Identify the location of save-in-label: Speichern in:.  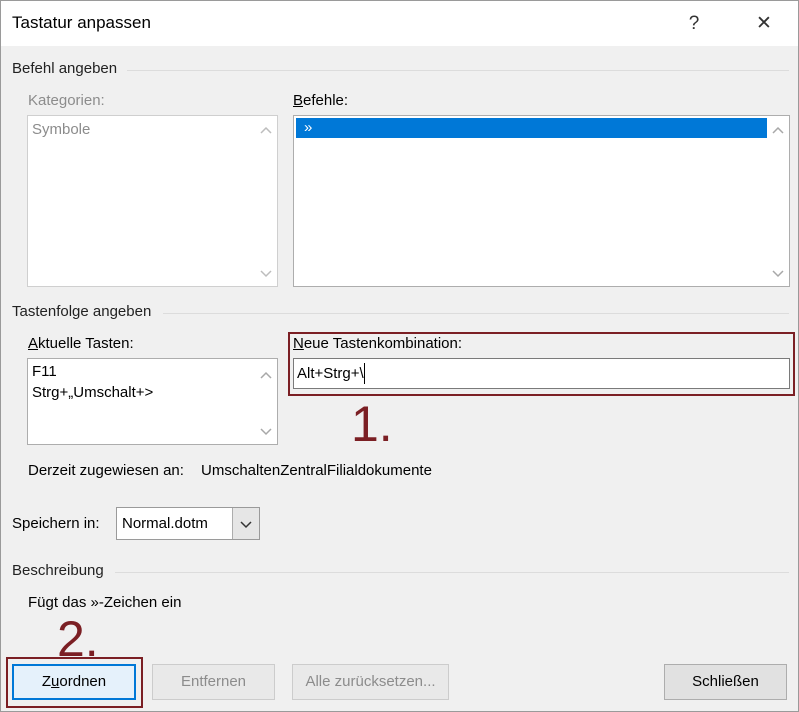
(56, 523).